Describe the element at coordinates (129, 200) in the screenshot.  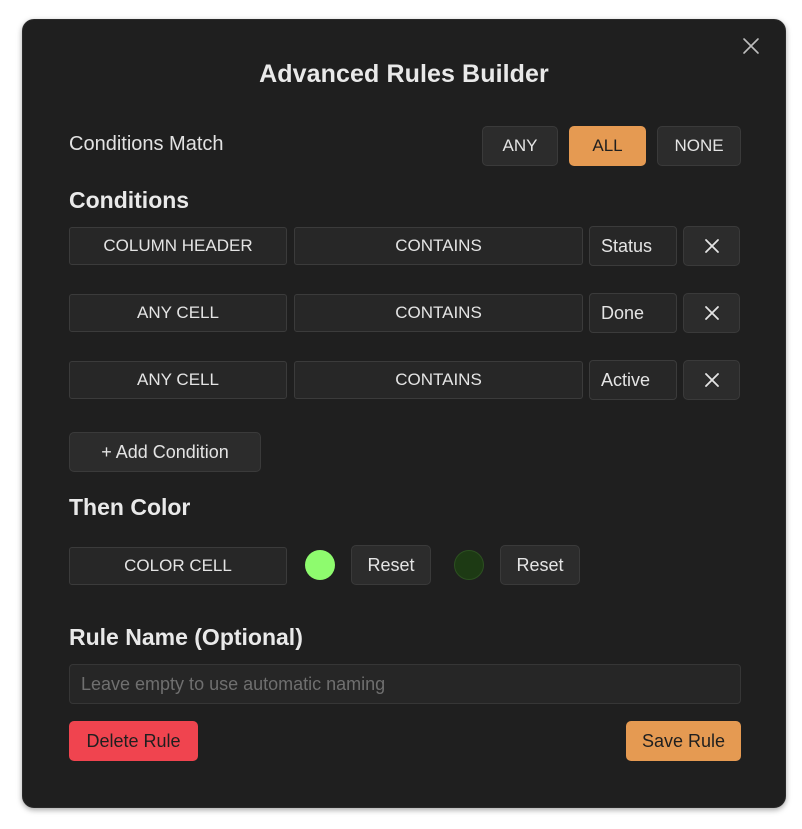
I see `conditions-heading: Conditions` at that location.